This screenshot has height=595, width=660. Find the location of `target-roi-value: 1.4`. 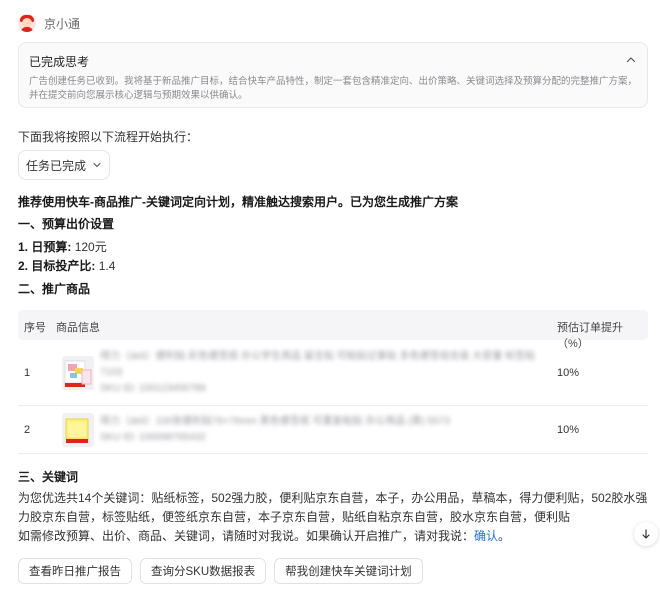

target-roi-value: 1.4 is located at coordinates (107, 266).